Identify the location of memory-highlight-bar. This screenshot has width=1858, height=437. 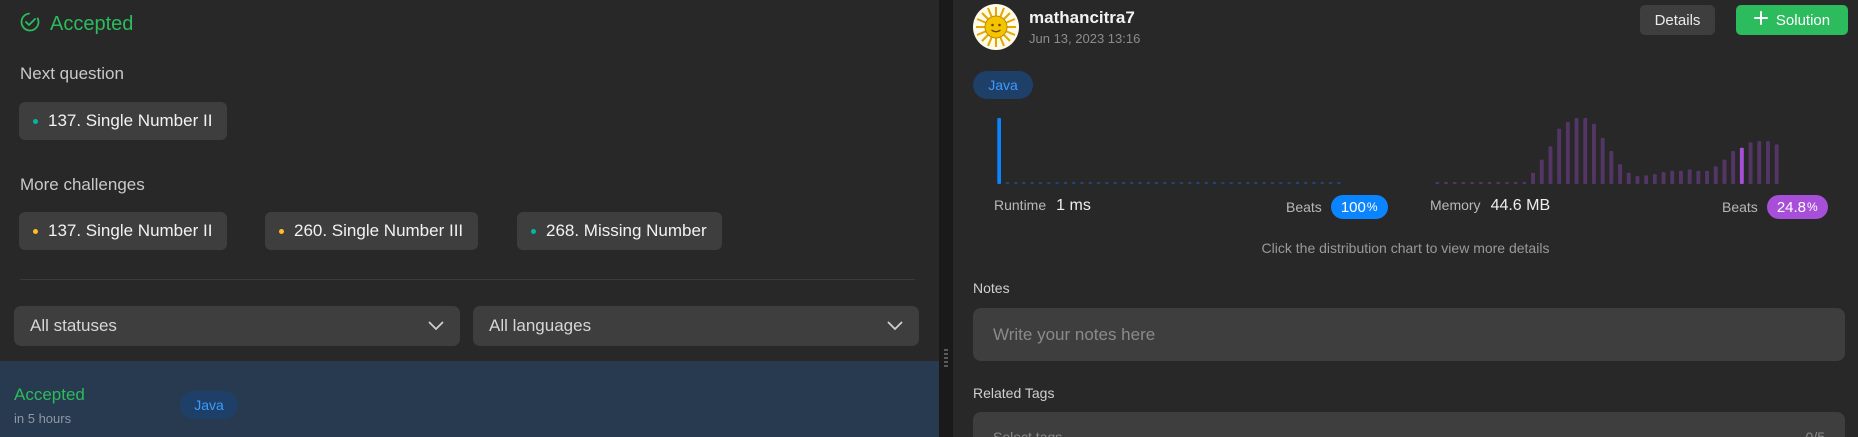
(1741, 165).